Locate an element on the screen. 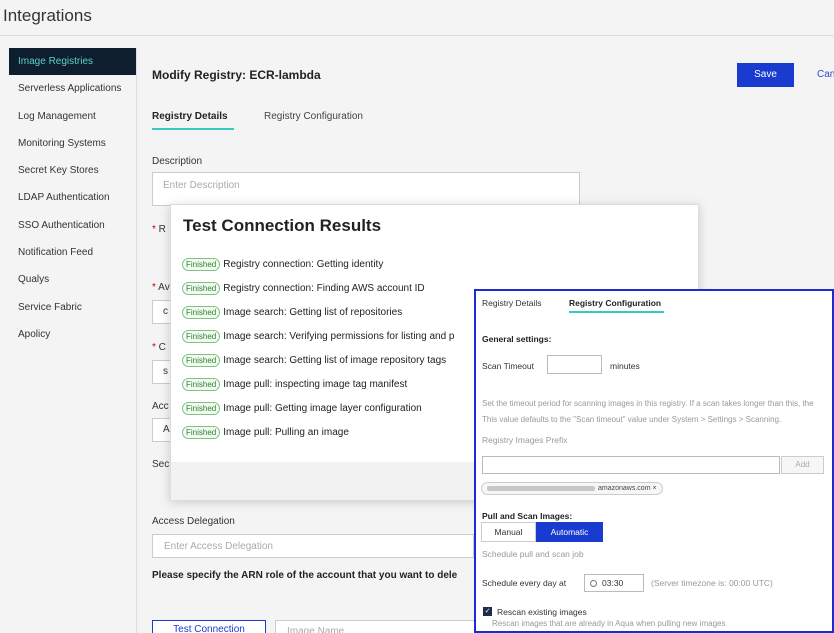 Image resolution: width=834 pixels, height=633 pixels. chip-remove-icon: × is located at coordinates (654, 488).